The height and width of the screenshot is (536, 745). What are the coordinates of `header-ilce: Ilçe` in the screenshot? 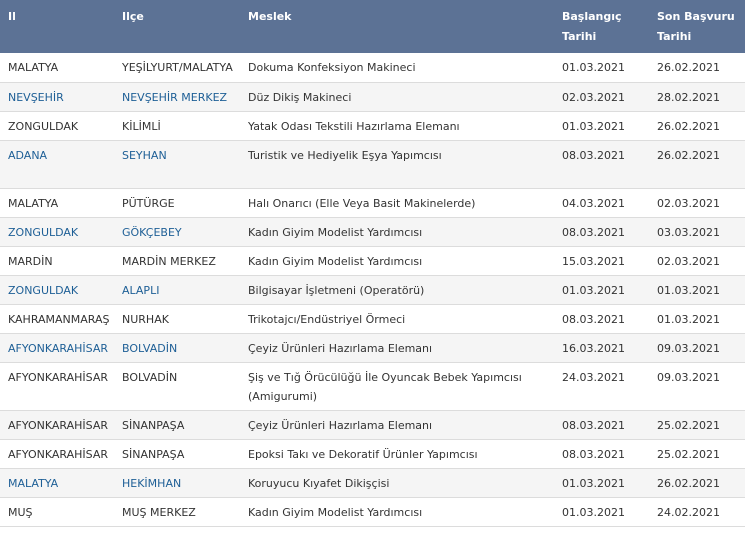 It's located at (177, 26).